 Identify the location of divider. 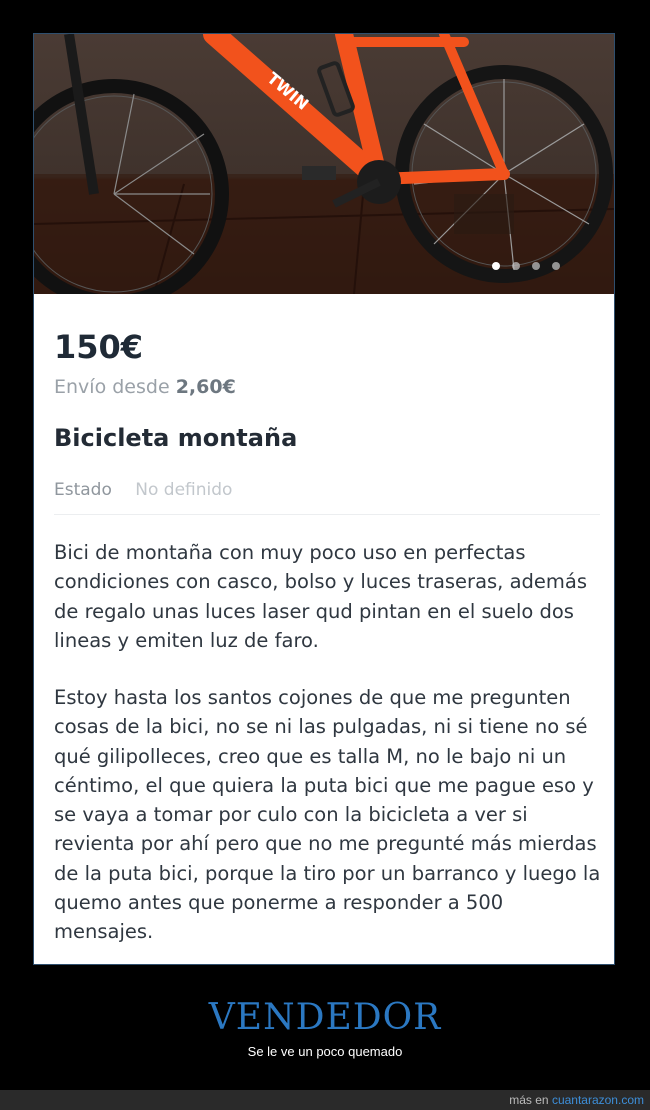
(327, 514).